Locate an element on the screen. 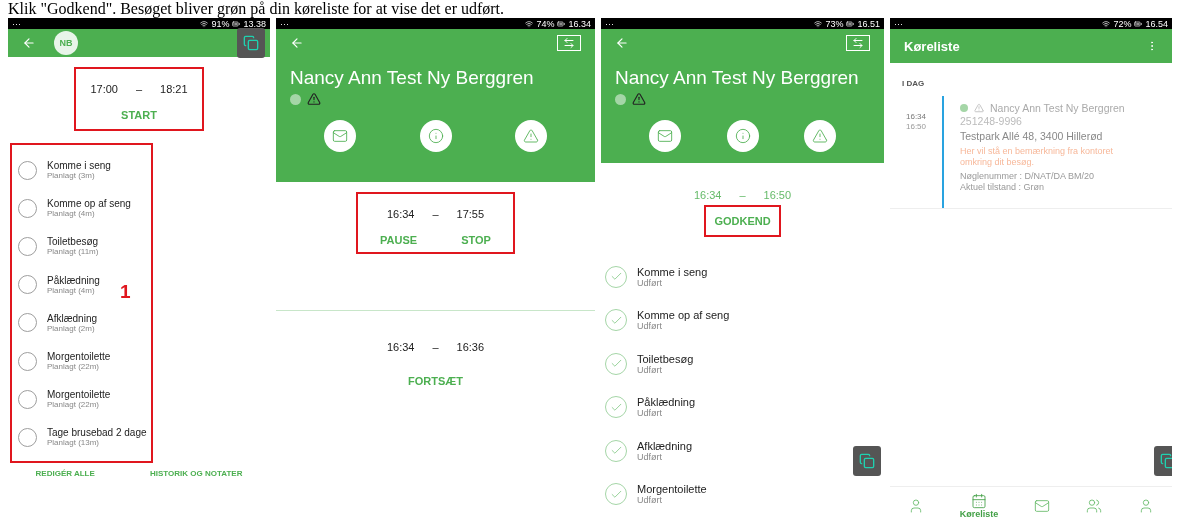 The image size is (1182, 524). approve-button: GODKEND is located at coordinates (742, 221).